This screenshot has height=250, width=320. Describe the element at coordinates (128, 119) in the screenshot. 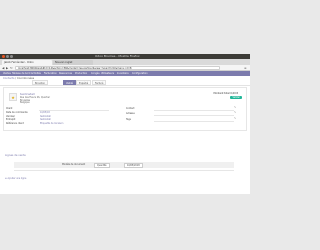

I see `field-label-tags: Tags` at that location.